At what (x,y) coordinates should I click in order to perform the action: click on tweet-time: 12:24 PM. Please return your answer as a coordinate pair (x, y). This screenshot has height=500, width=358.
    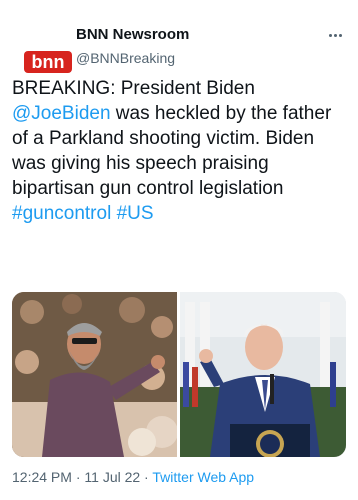
    Looking at the image, I should click on (42, 477).